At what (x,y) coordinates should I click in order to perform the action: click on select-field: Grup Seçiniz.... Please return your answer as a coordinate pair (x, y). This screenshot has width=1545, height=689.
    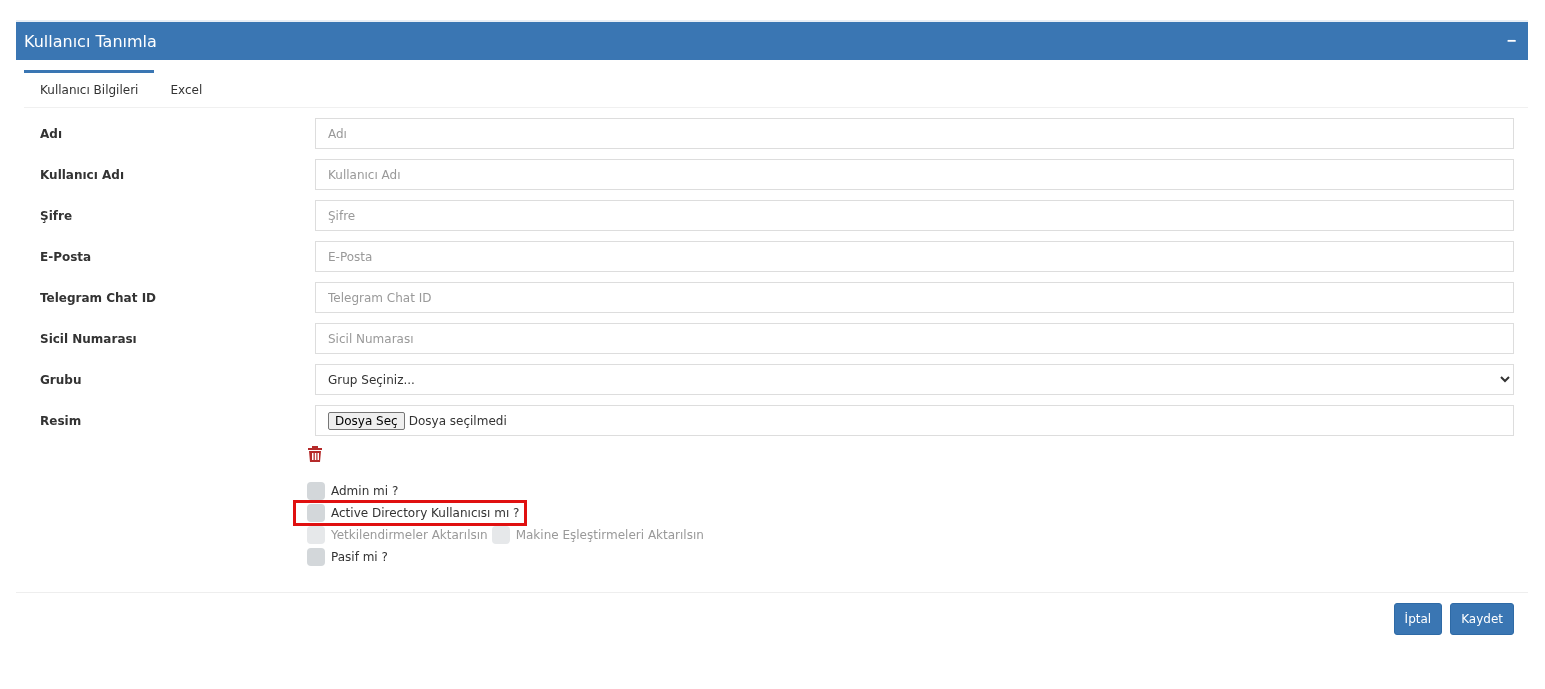
    Looking at the image, I should click on (914, 379).